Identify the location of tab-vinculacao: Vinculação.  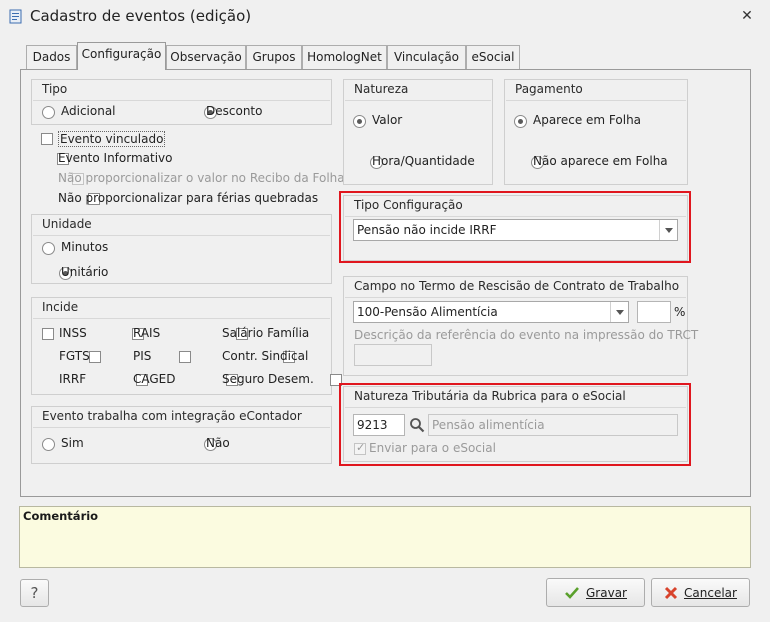
(426, 57).